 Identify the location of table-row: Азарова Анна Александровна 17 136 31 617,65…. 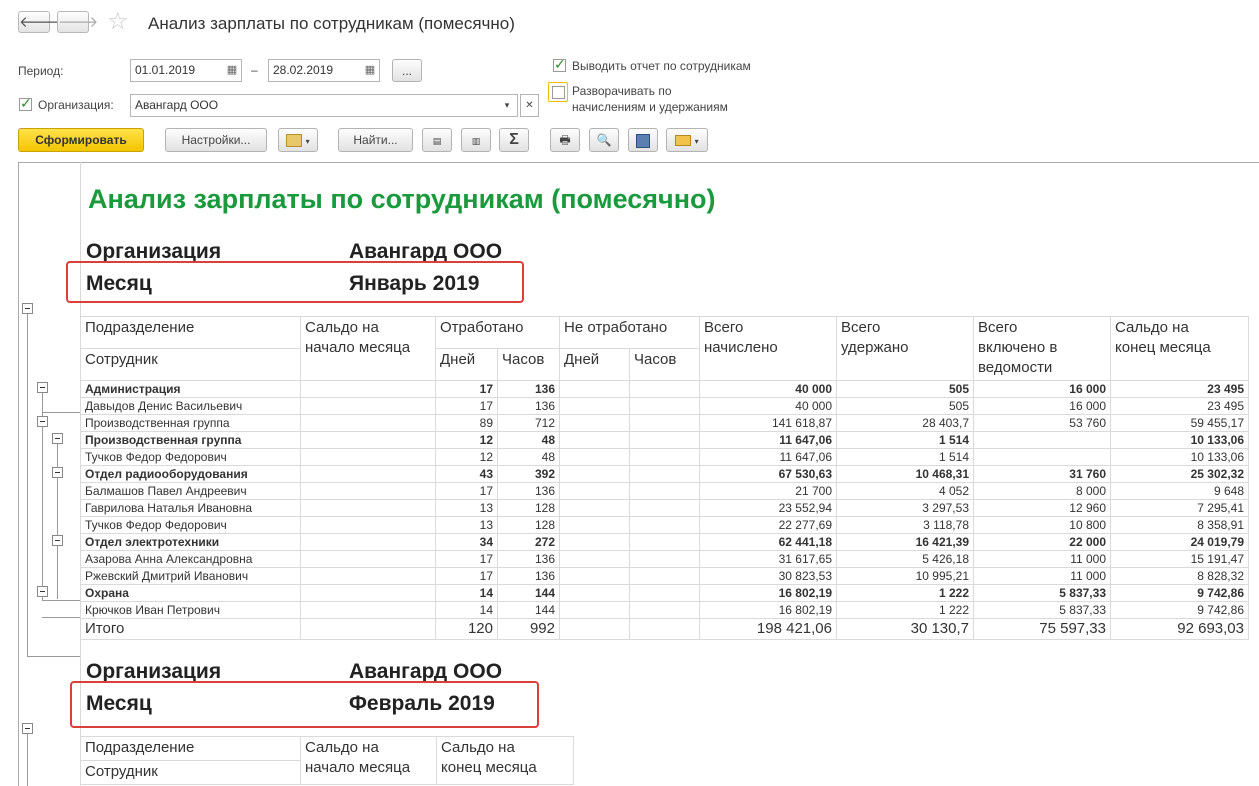
(664, 559).